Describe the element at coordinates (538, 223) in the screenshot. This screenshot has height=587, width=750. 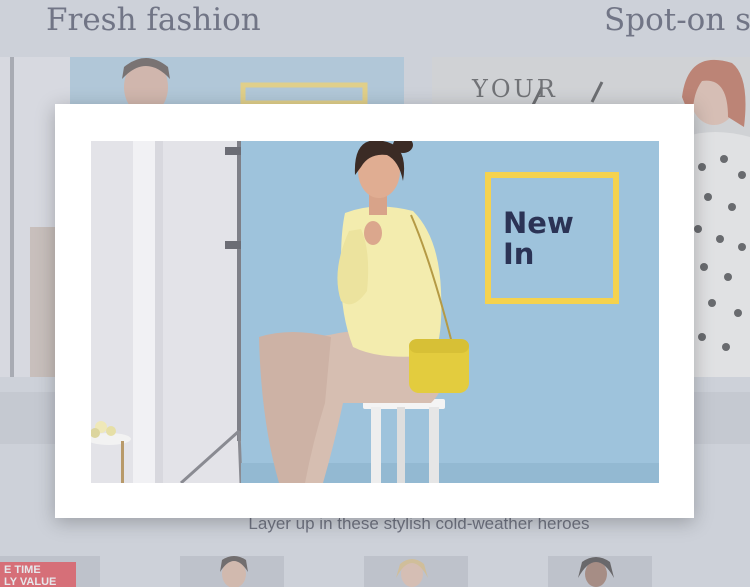
I see `new-in-label-line-1: New` at that location.